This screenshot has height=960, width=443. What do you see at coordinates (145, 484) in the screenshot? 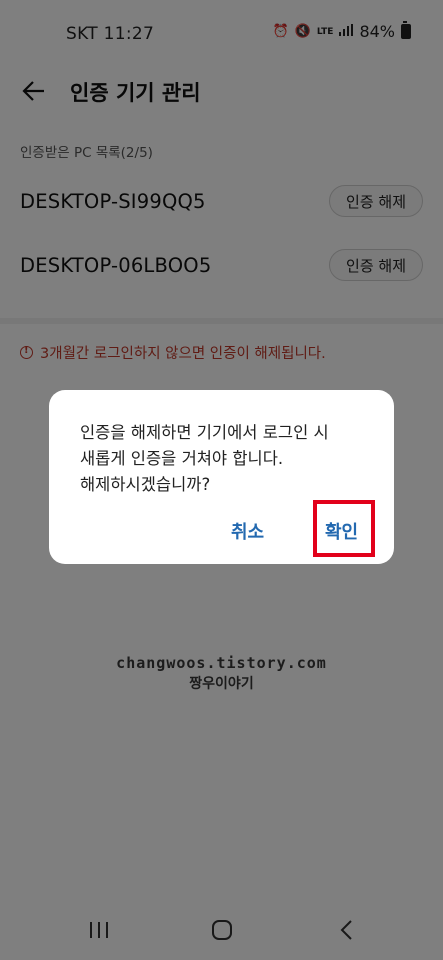
I see `dialog-message-line: 해제하시겠습니까?` at bounding box center [145, 484].